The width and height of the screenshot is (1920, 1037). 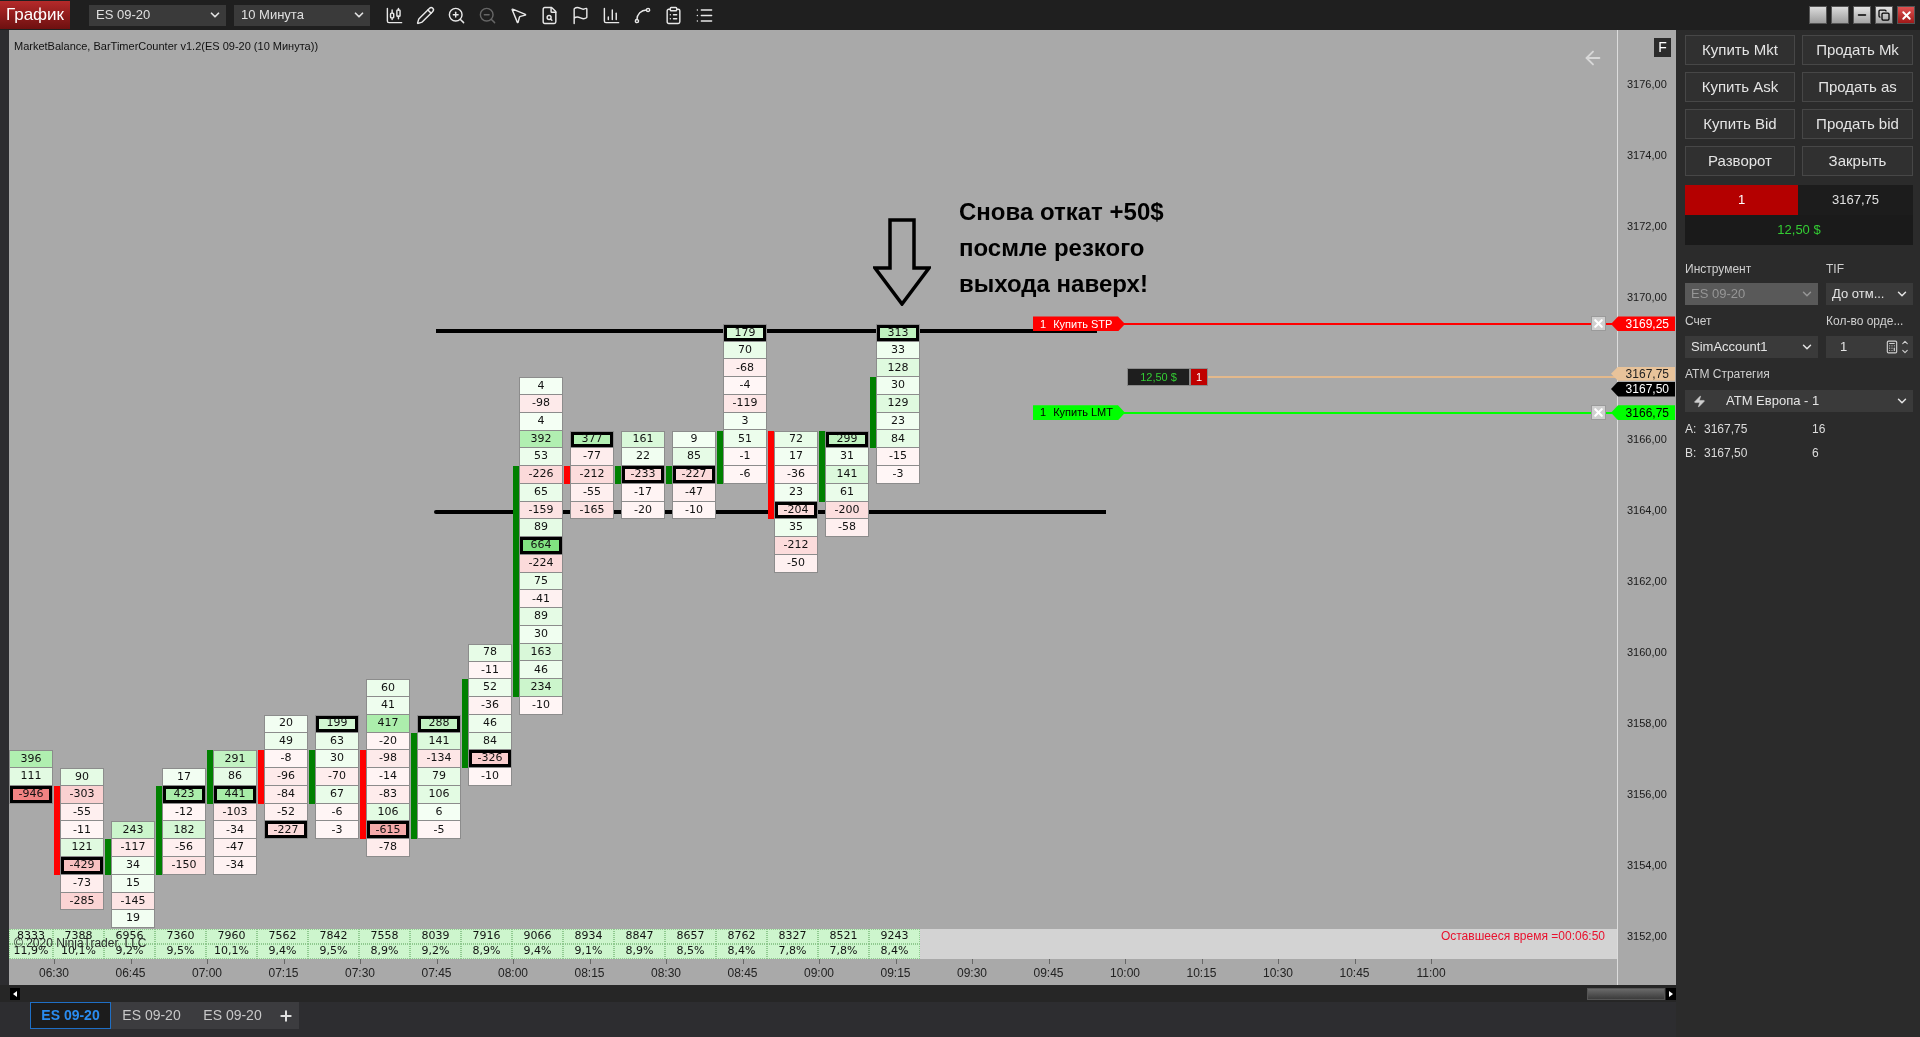 I want to click on volume-cell: 9066, so click(x=537, y=936).